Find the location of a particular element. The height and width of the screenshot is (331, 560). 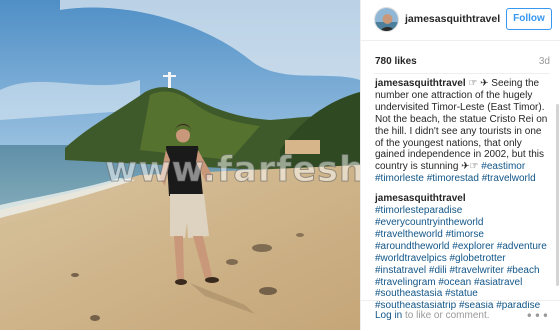

hashtag: #travelwriter is located at coordinates (477, 270).